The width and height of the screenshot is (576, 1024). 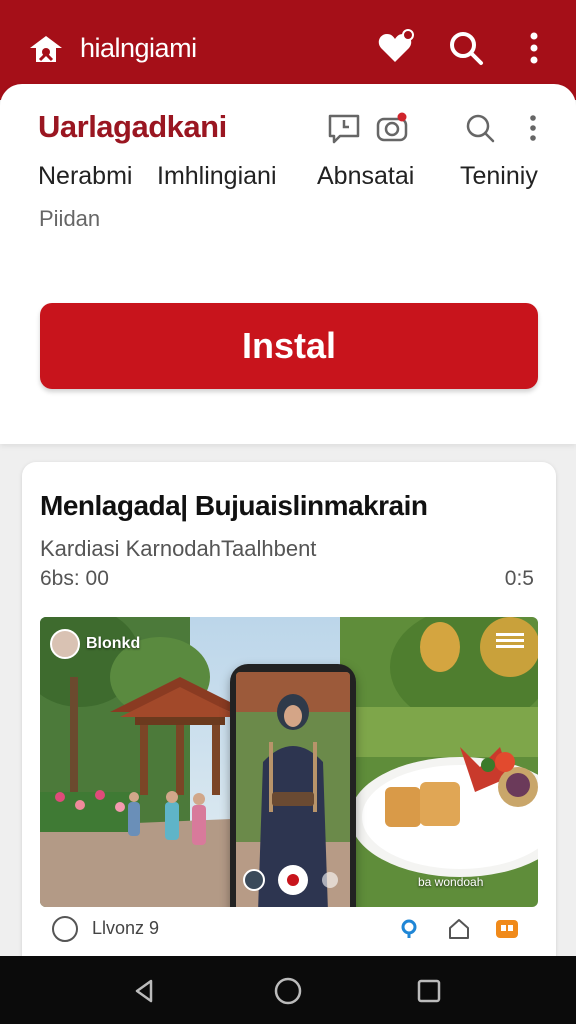 What do you see at coordinates (65, 644) in the screenshot?
I see `avatar` at bounding box center [65, 644].